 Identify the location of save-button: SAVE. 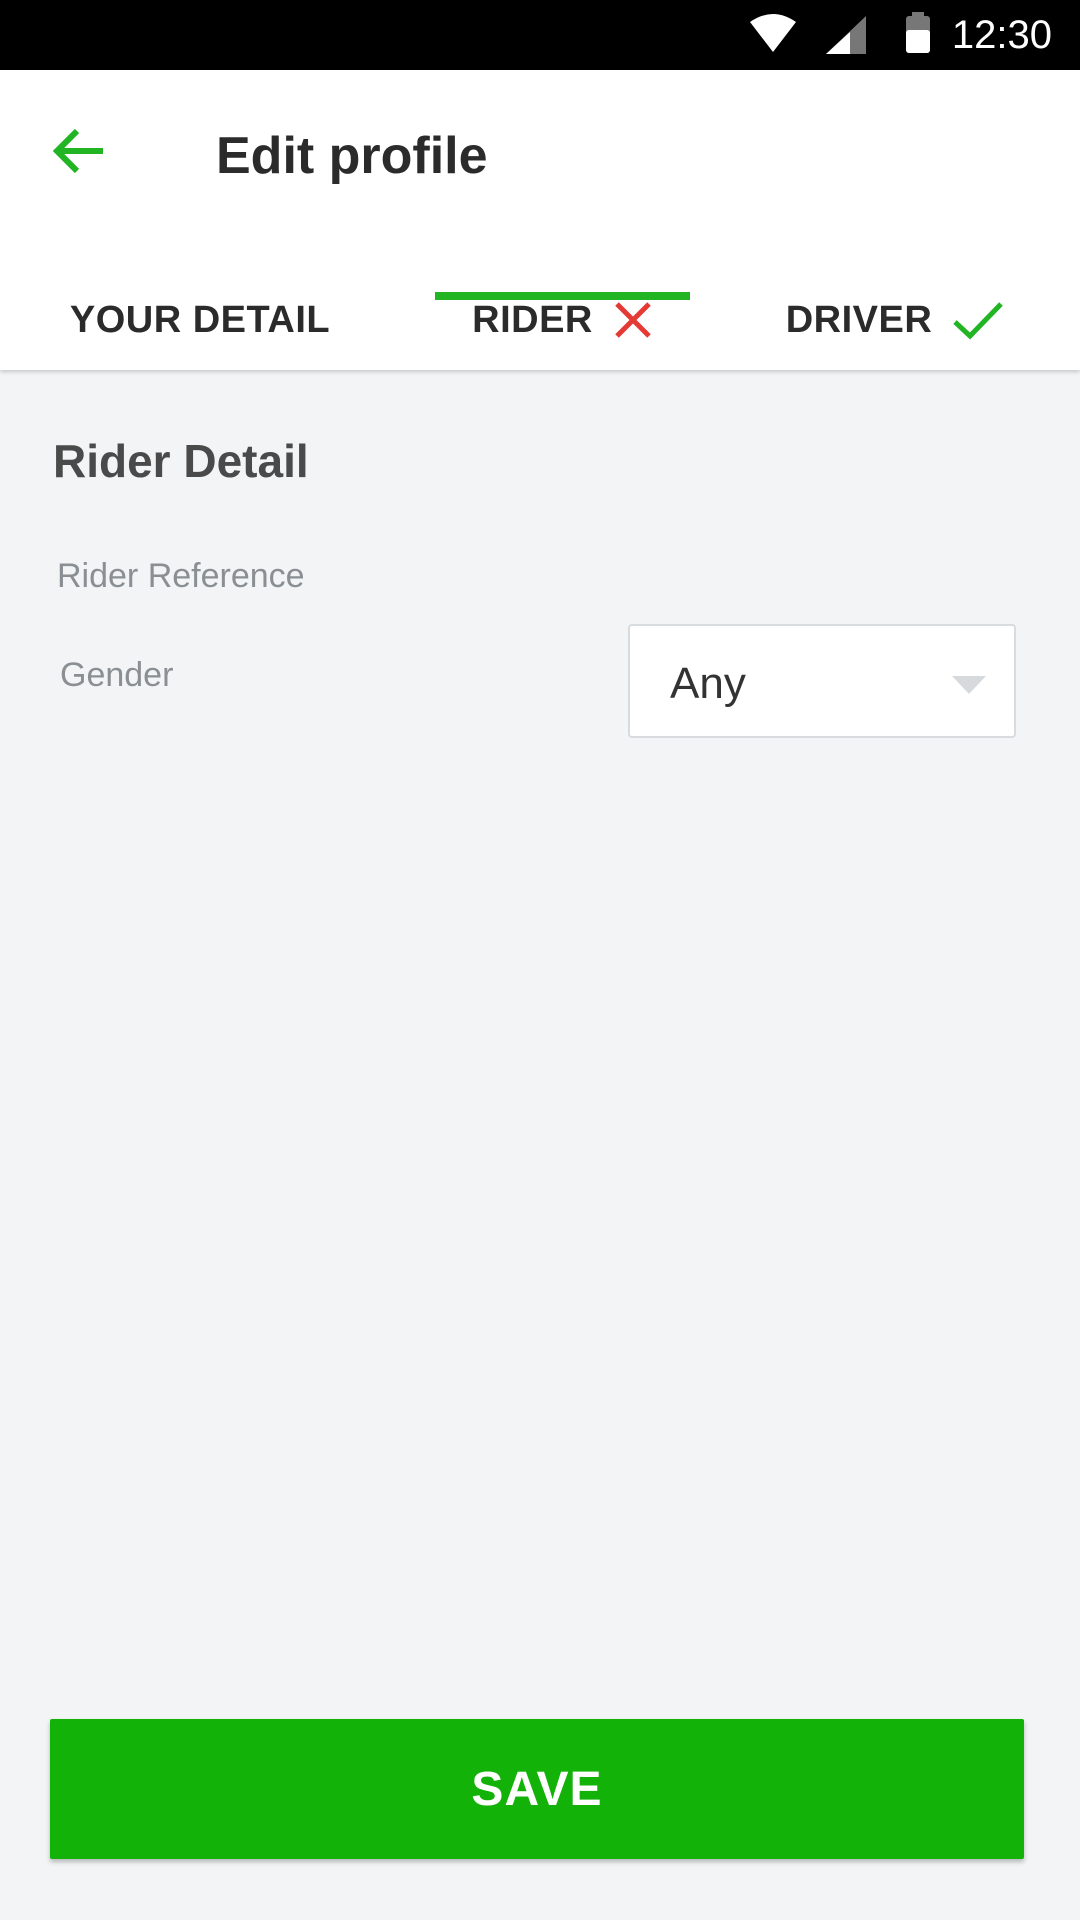
(537, 1789).